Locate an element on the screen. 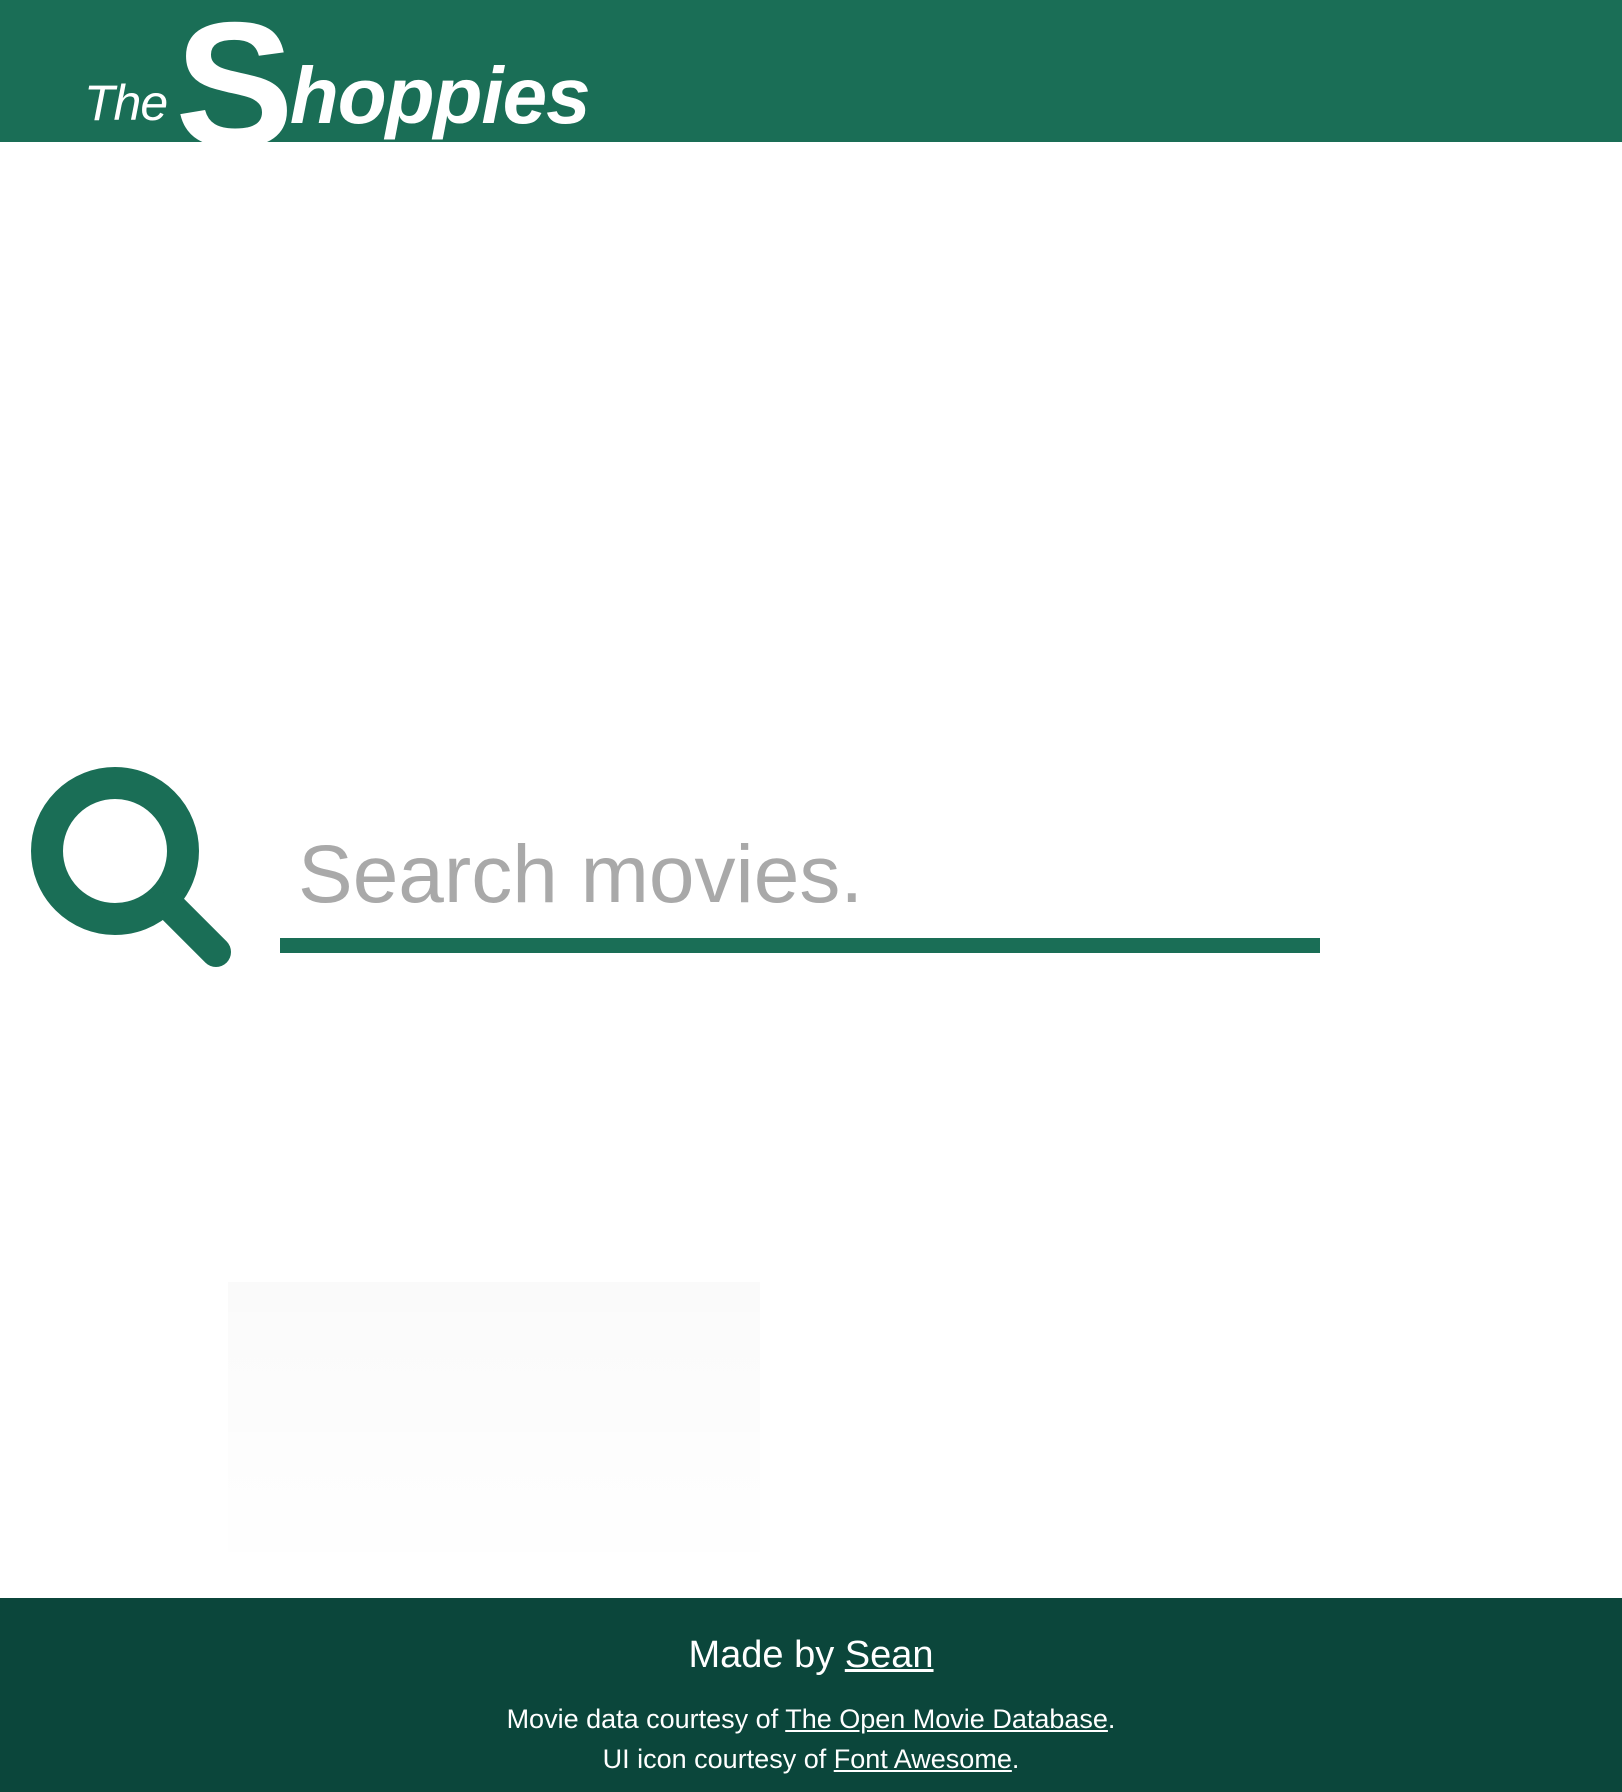 This screenshot has height=1792, width=1622. header-bar: The S hoppies is located at coordinates (811, 71).